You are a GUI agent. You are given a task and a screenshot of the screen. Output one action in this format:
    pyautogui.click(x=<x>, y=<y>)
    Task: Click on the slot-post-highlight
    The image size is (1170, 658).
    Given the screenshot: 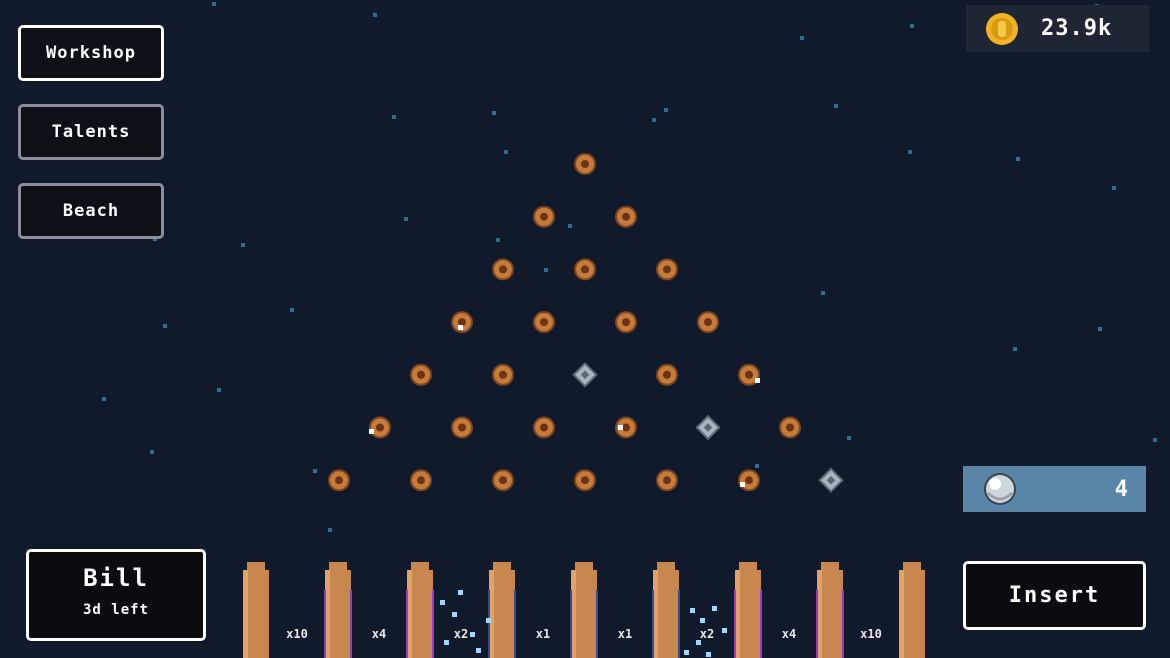 What is the action you would take?
    pyautogui.click(x=245, y=614)
    